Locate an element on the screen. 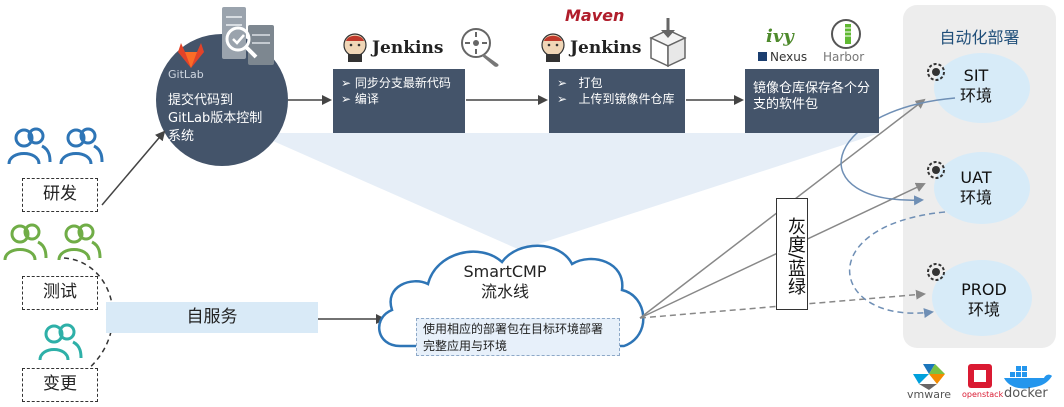 This screenshot has height=407, width=1064. uat-gear-icon is located at coordinates (936, 170).